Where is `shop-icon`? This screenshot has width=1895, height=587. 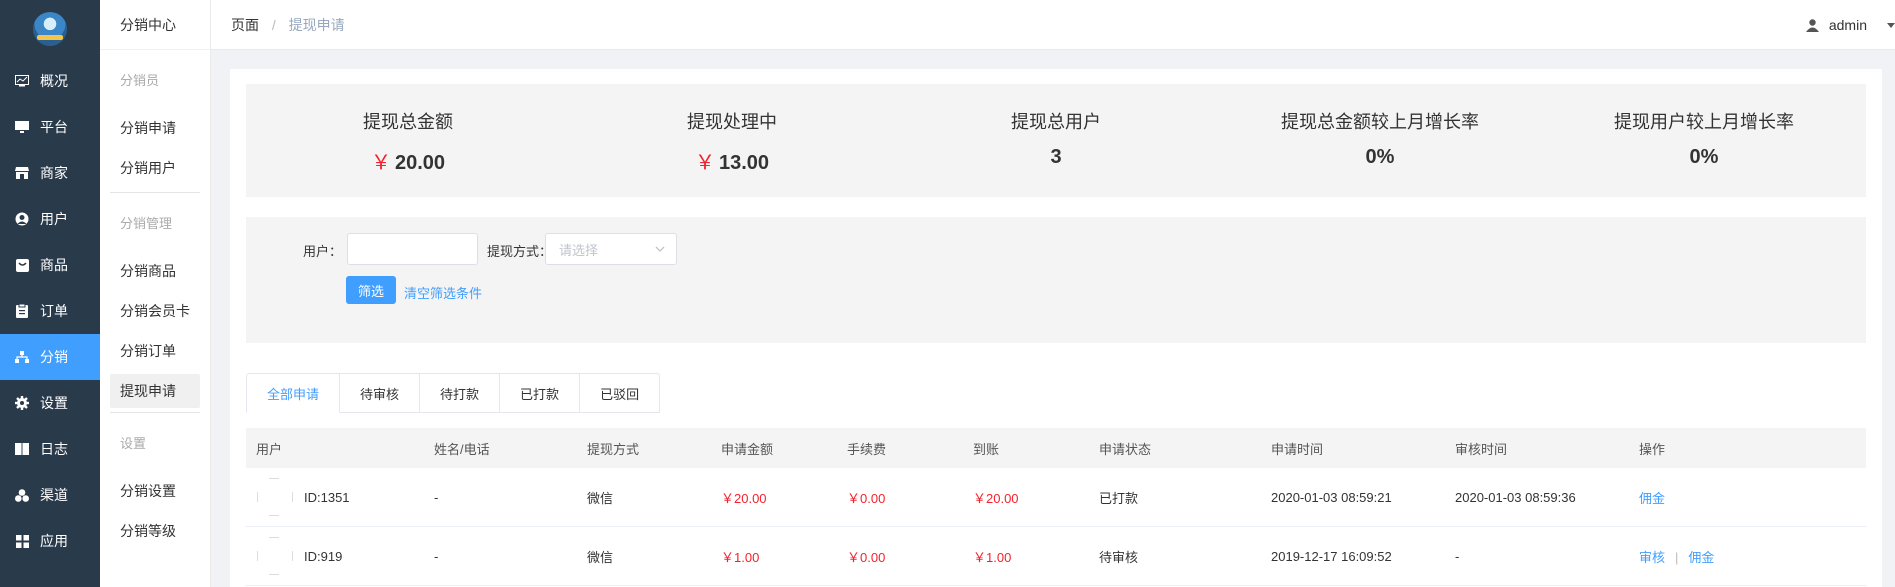
shop-icon is located at coordinates (22, 173).